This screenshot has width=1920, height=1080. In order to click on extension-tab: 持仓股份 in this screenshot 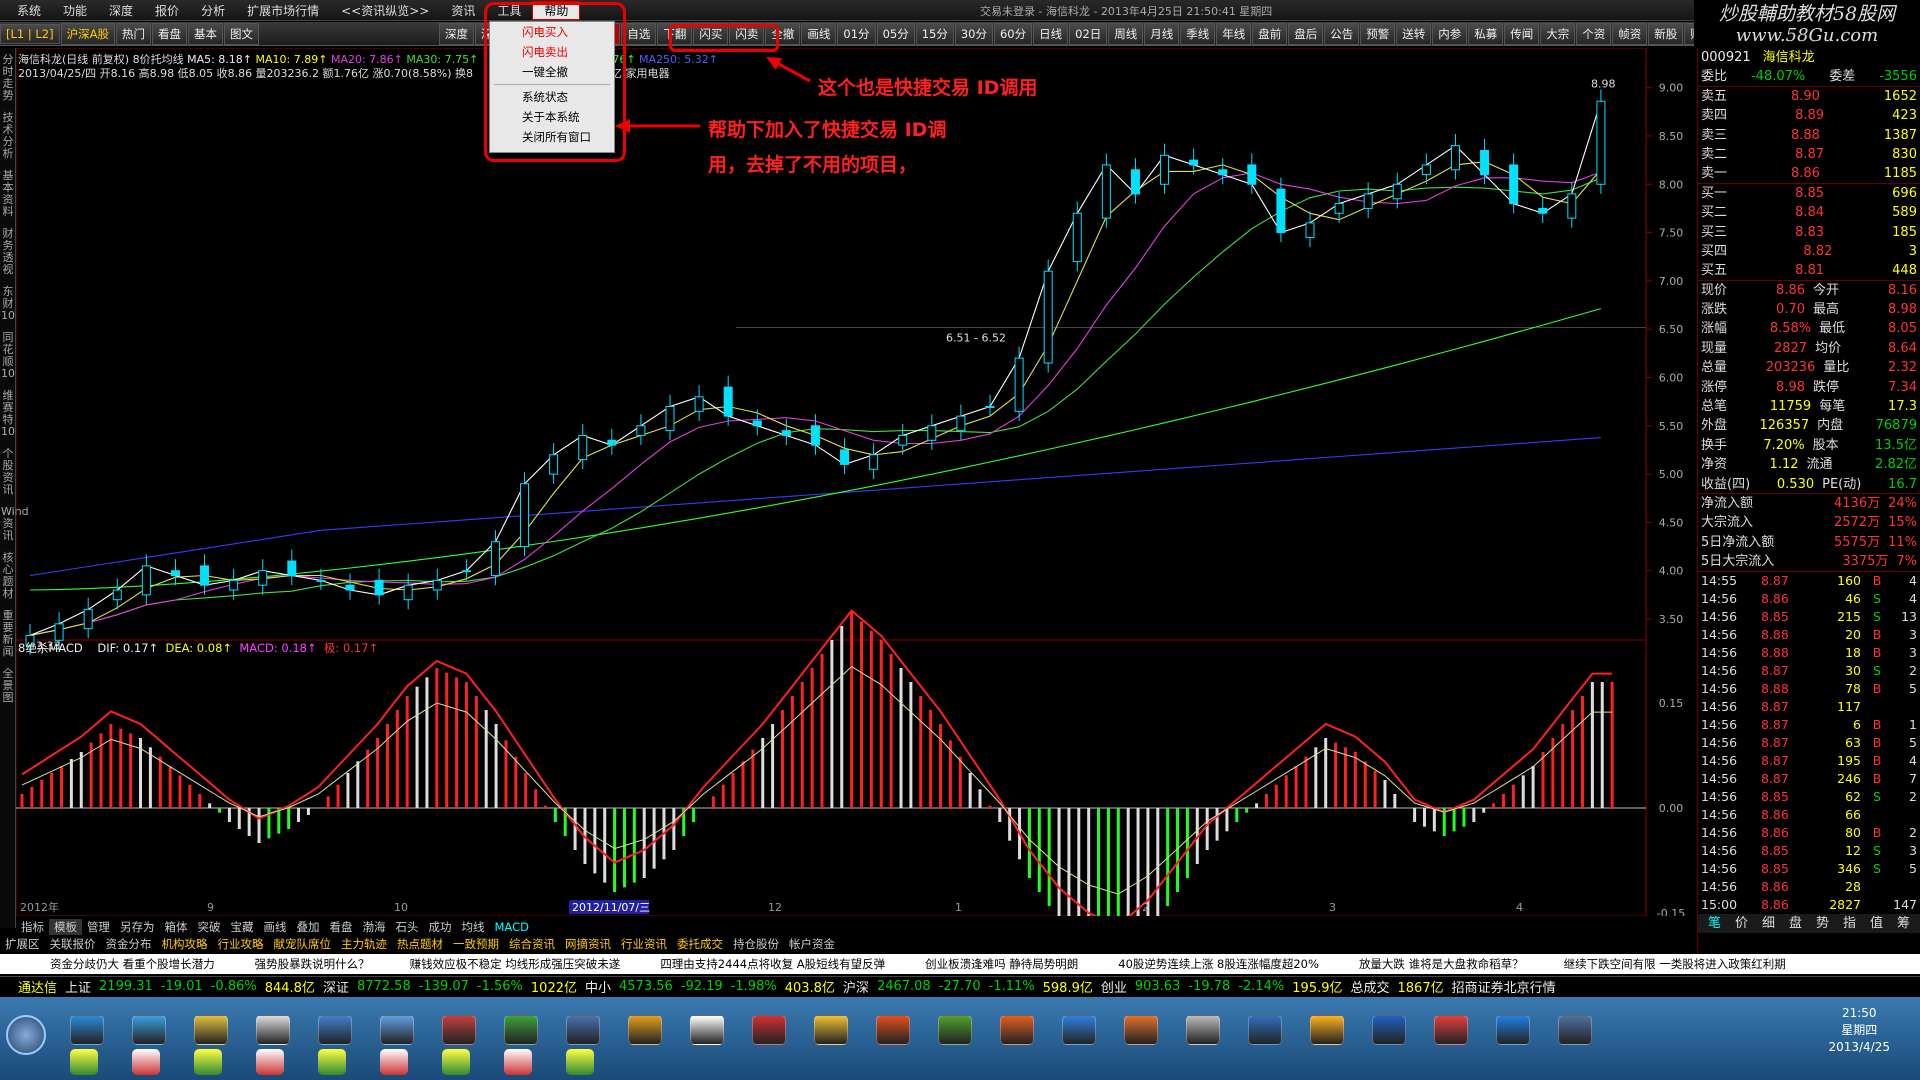, I will do `click(756, 944)`.